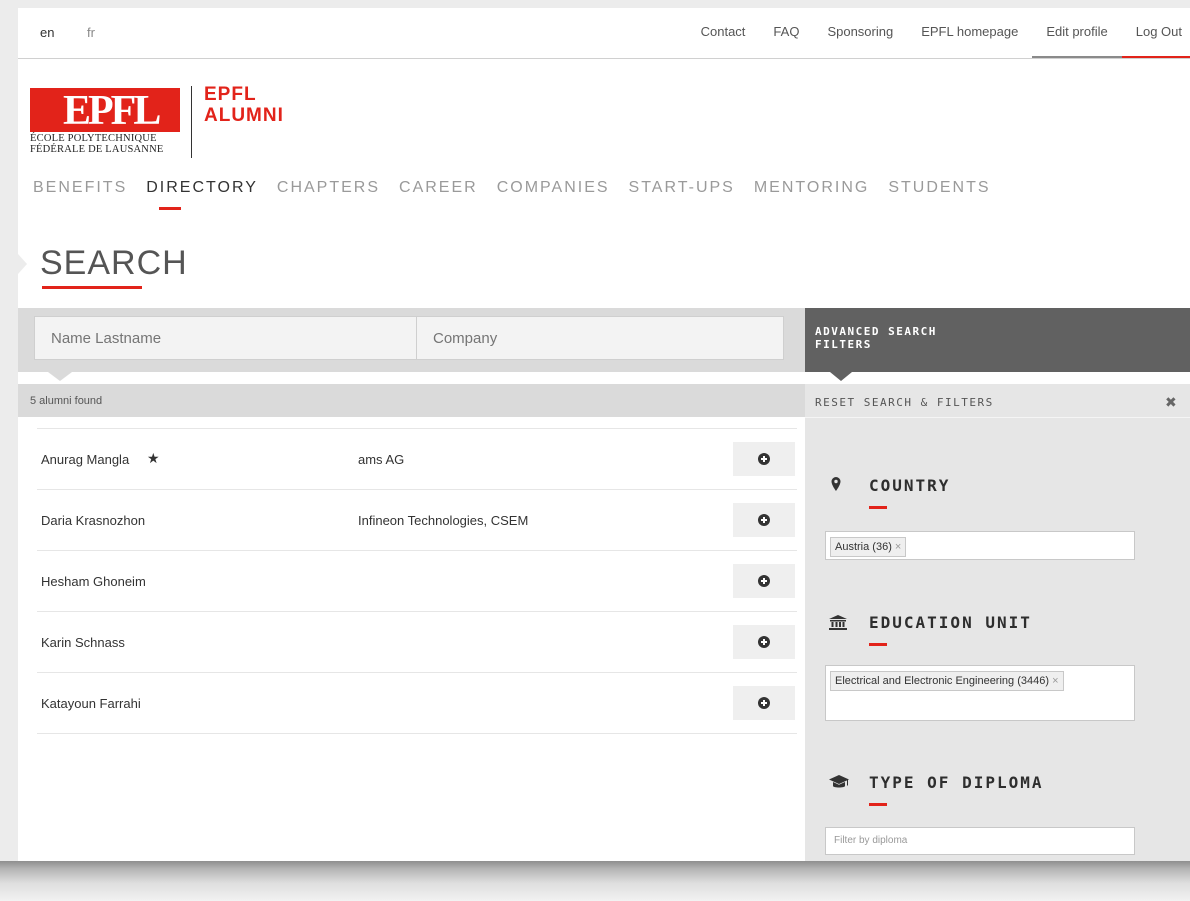 The width and height of the screenshot is (1190, 901). What do you see at coordinates (950, 622) in the screenshot?
I see `education-filter-title: EDUCATION UNIT` at bounding box center [950, 622].